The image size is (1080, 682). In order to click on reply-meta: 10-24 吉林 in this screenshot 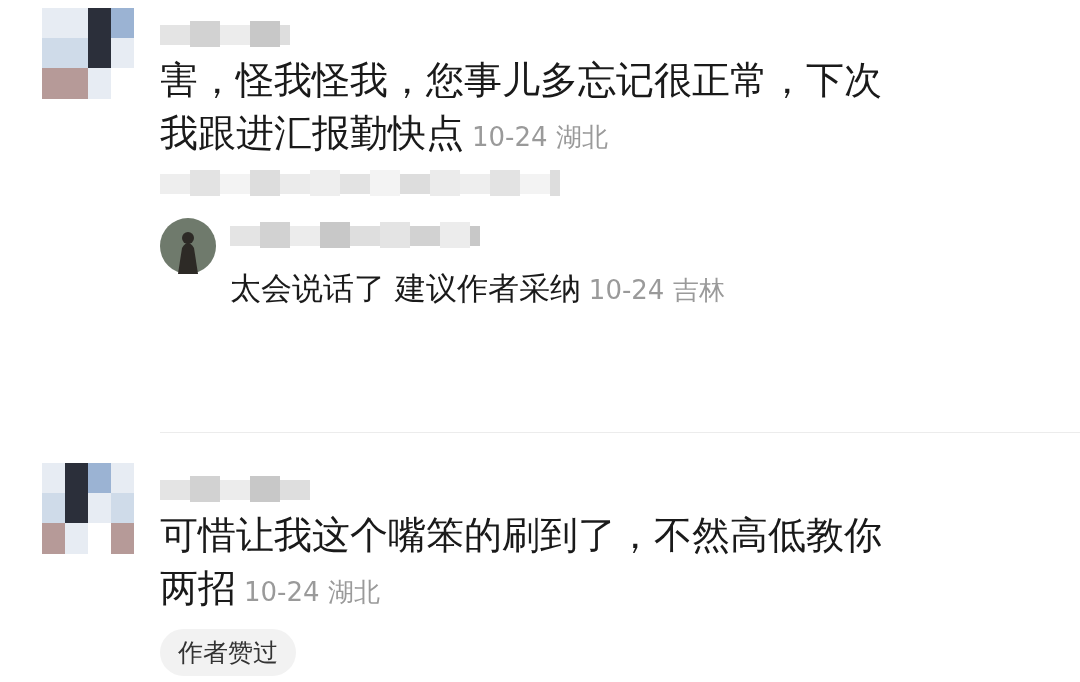, I will do `click(656, 290)`.